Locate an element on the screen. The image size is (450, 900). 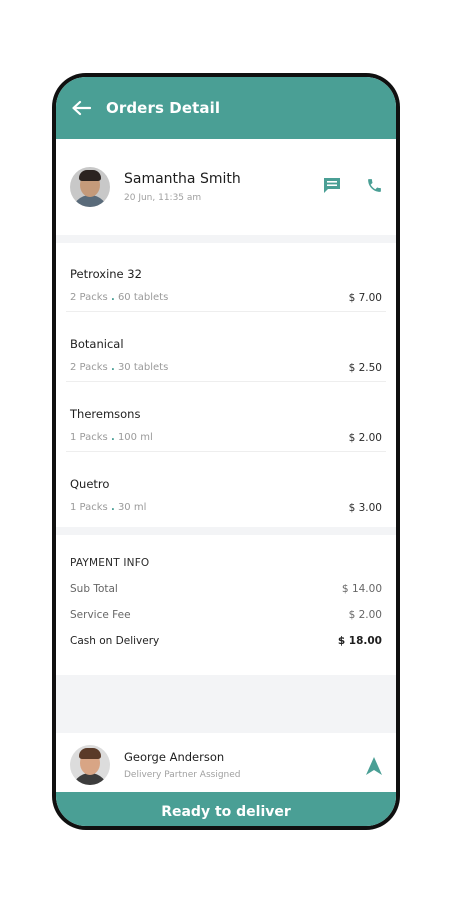
item-detail: 1 Packs . 100 ml is located at coordinates (111, 437).